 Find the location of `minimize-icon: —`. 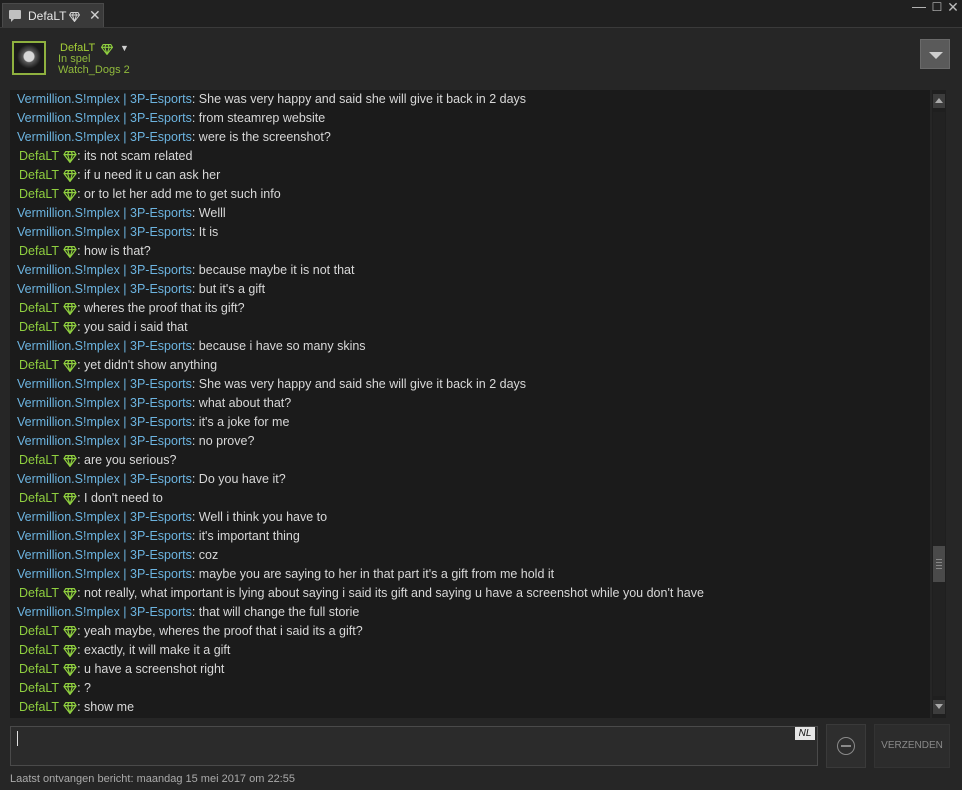

minimize-icon: — is located at coordinates (919, 7).